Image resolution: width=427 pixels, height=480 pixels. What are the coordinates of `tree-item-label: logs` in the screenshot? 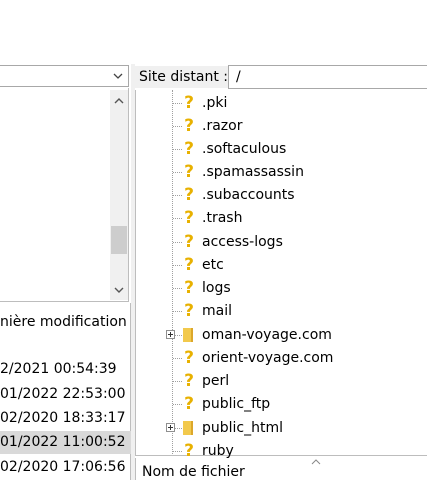 It's located at (216, 288).